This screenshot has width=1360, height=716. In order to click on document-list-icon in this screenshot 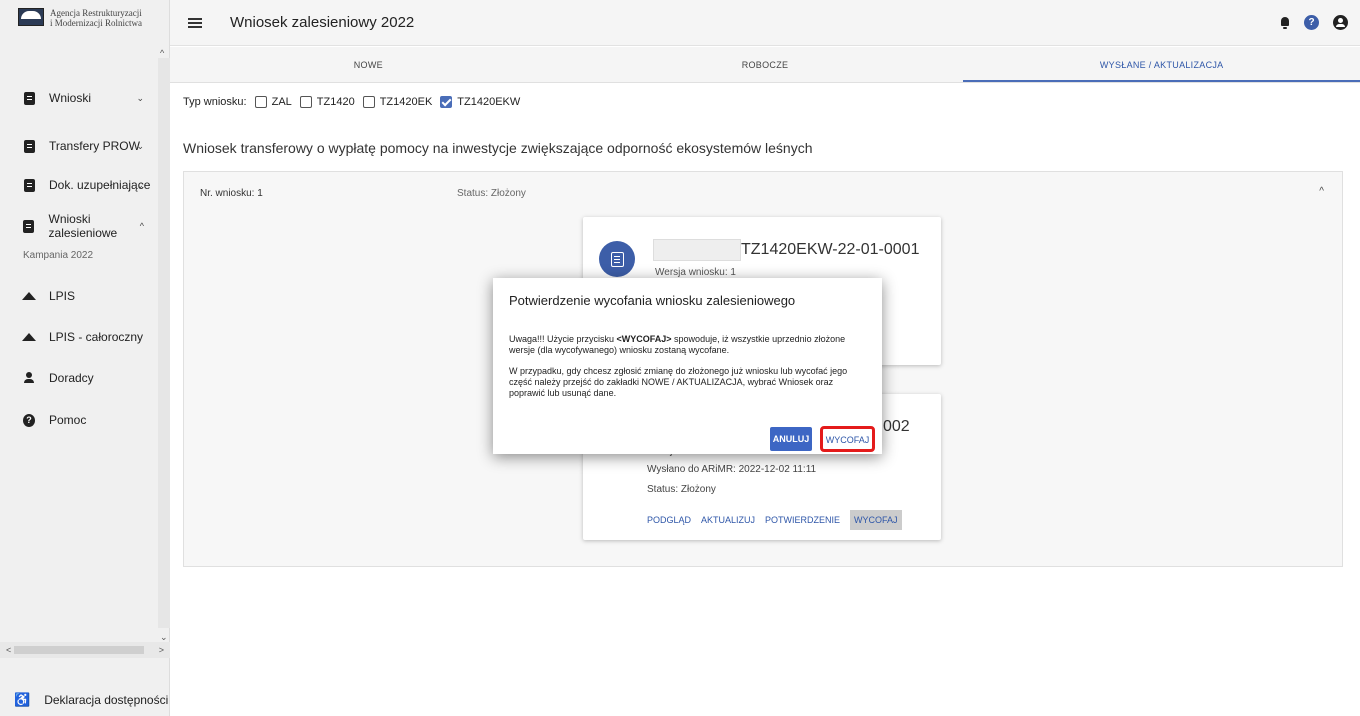, I will do `click(617, 259)`.